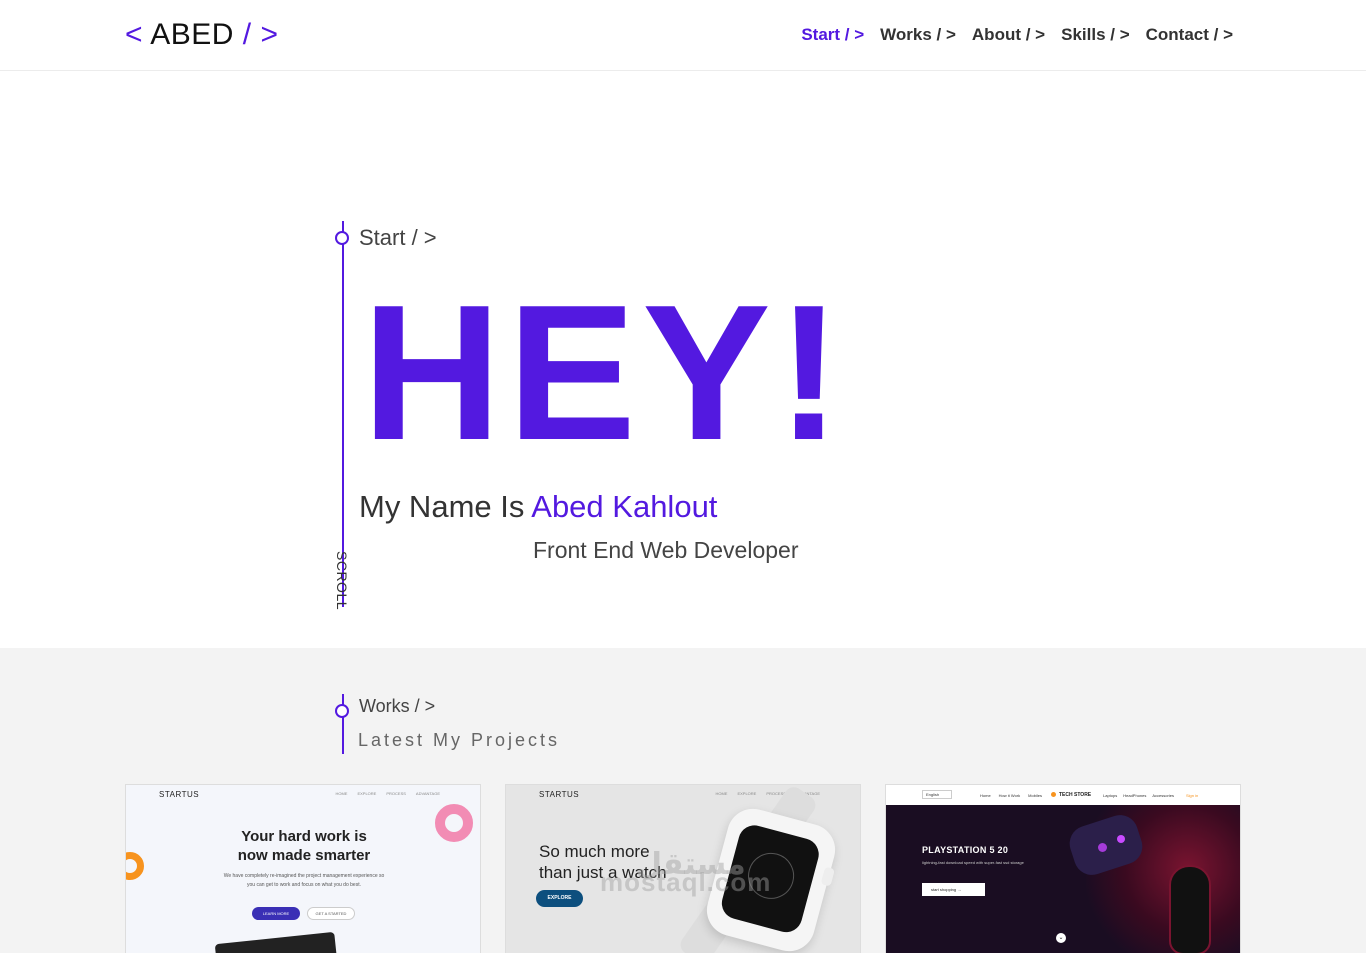 Image resolution: width=1366 pixels, height=953 pixels. I want to click on card-title-line: now made smarter, so click(304, 855).